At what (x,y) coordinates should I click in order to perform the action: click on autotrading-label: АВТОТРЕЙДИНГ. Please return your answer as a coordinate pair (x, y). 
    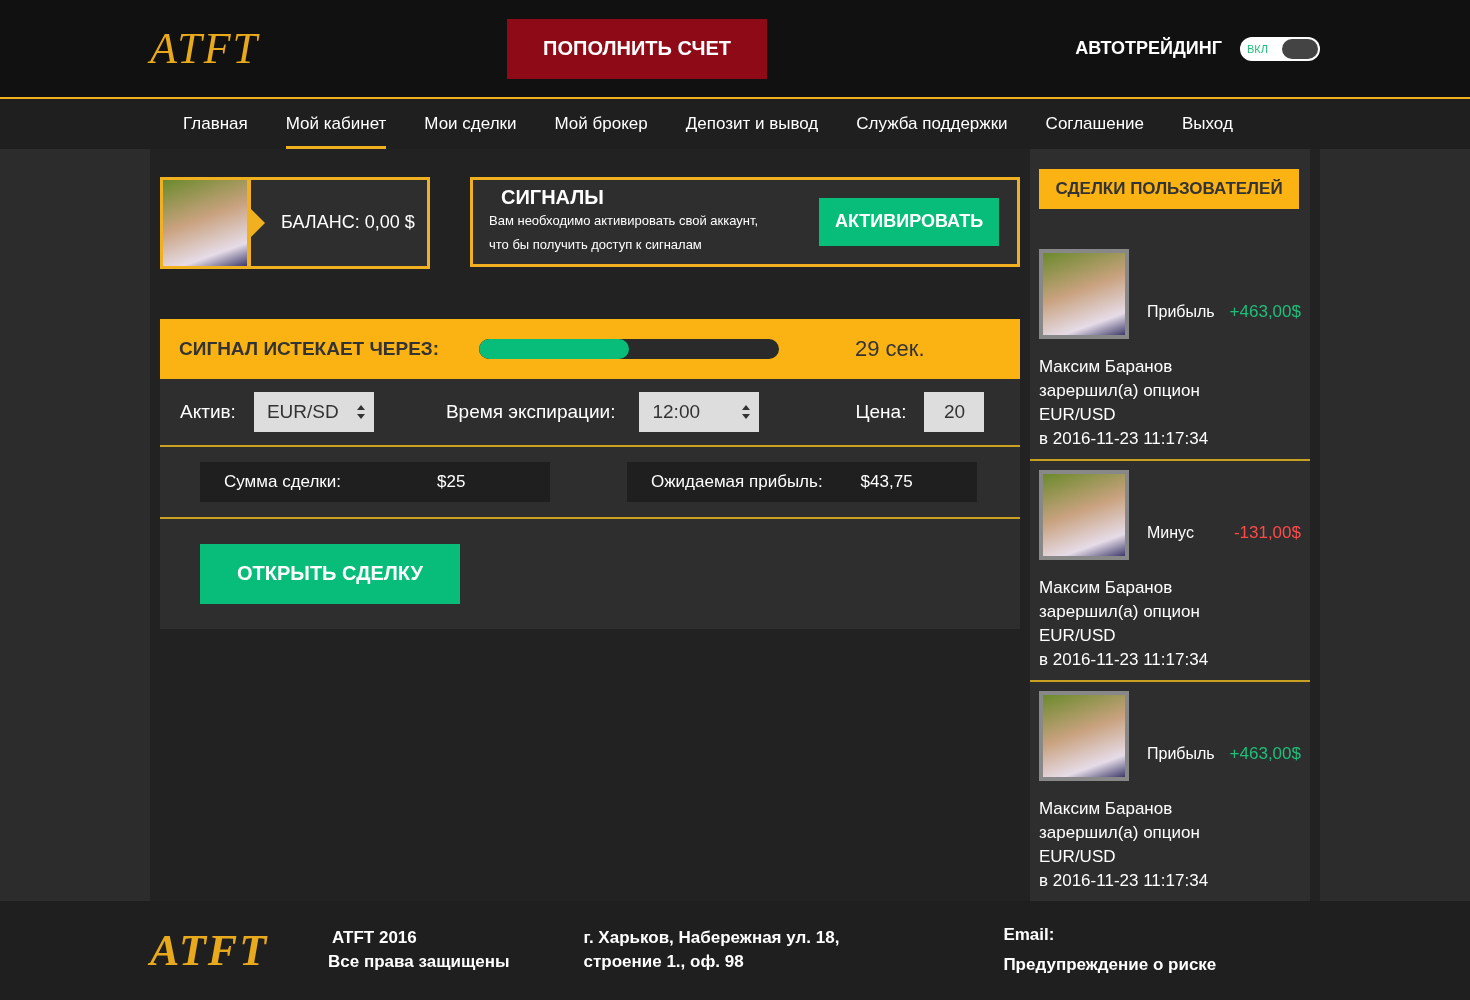
    Looking at the image, I should click on (1148, 49).